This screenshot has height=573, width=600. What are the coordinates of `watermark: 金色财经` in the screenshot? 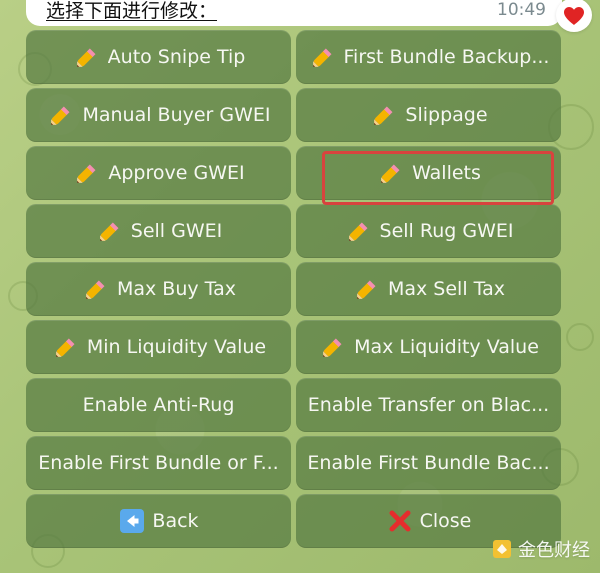 It's located at (541, 549).